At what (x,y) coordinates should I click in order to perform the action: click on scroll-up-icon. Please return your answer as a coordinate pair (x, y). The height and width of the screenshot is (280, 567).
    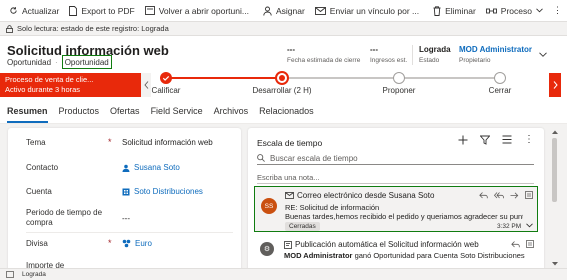
    Looking at the image, I should click on (555, 132).